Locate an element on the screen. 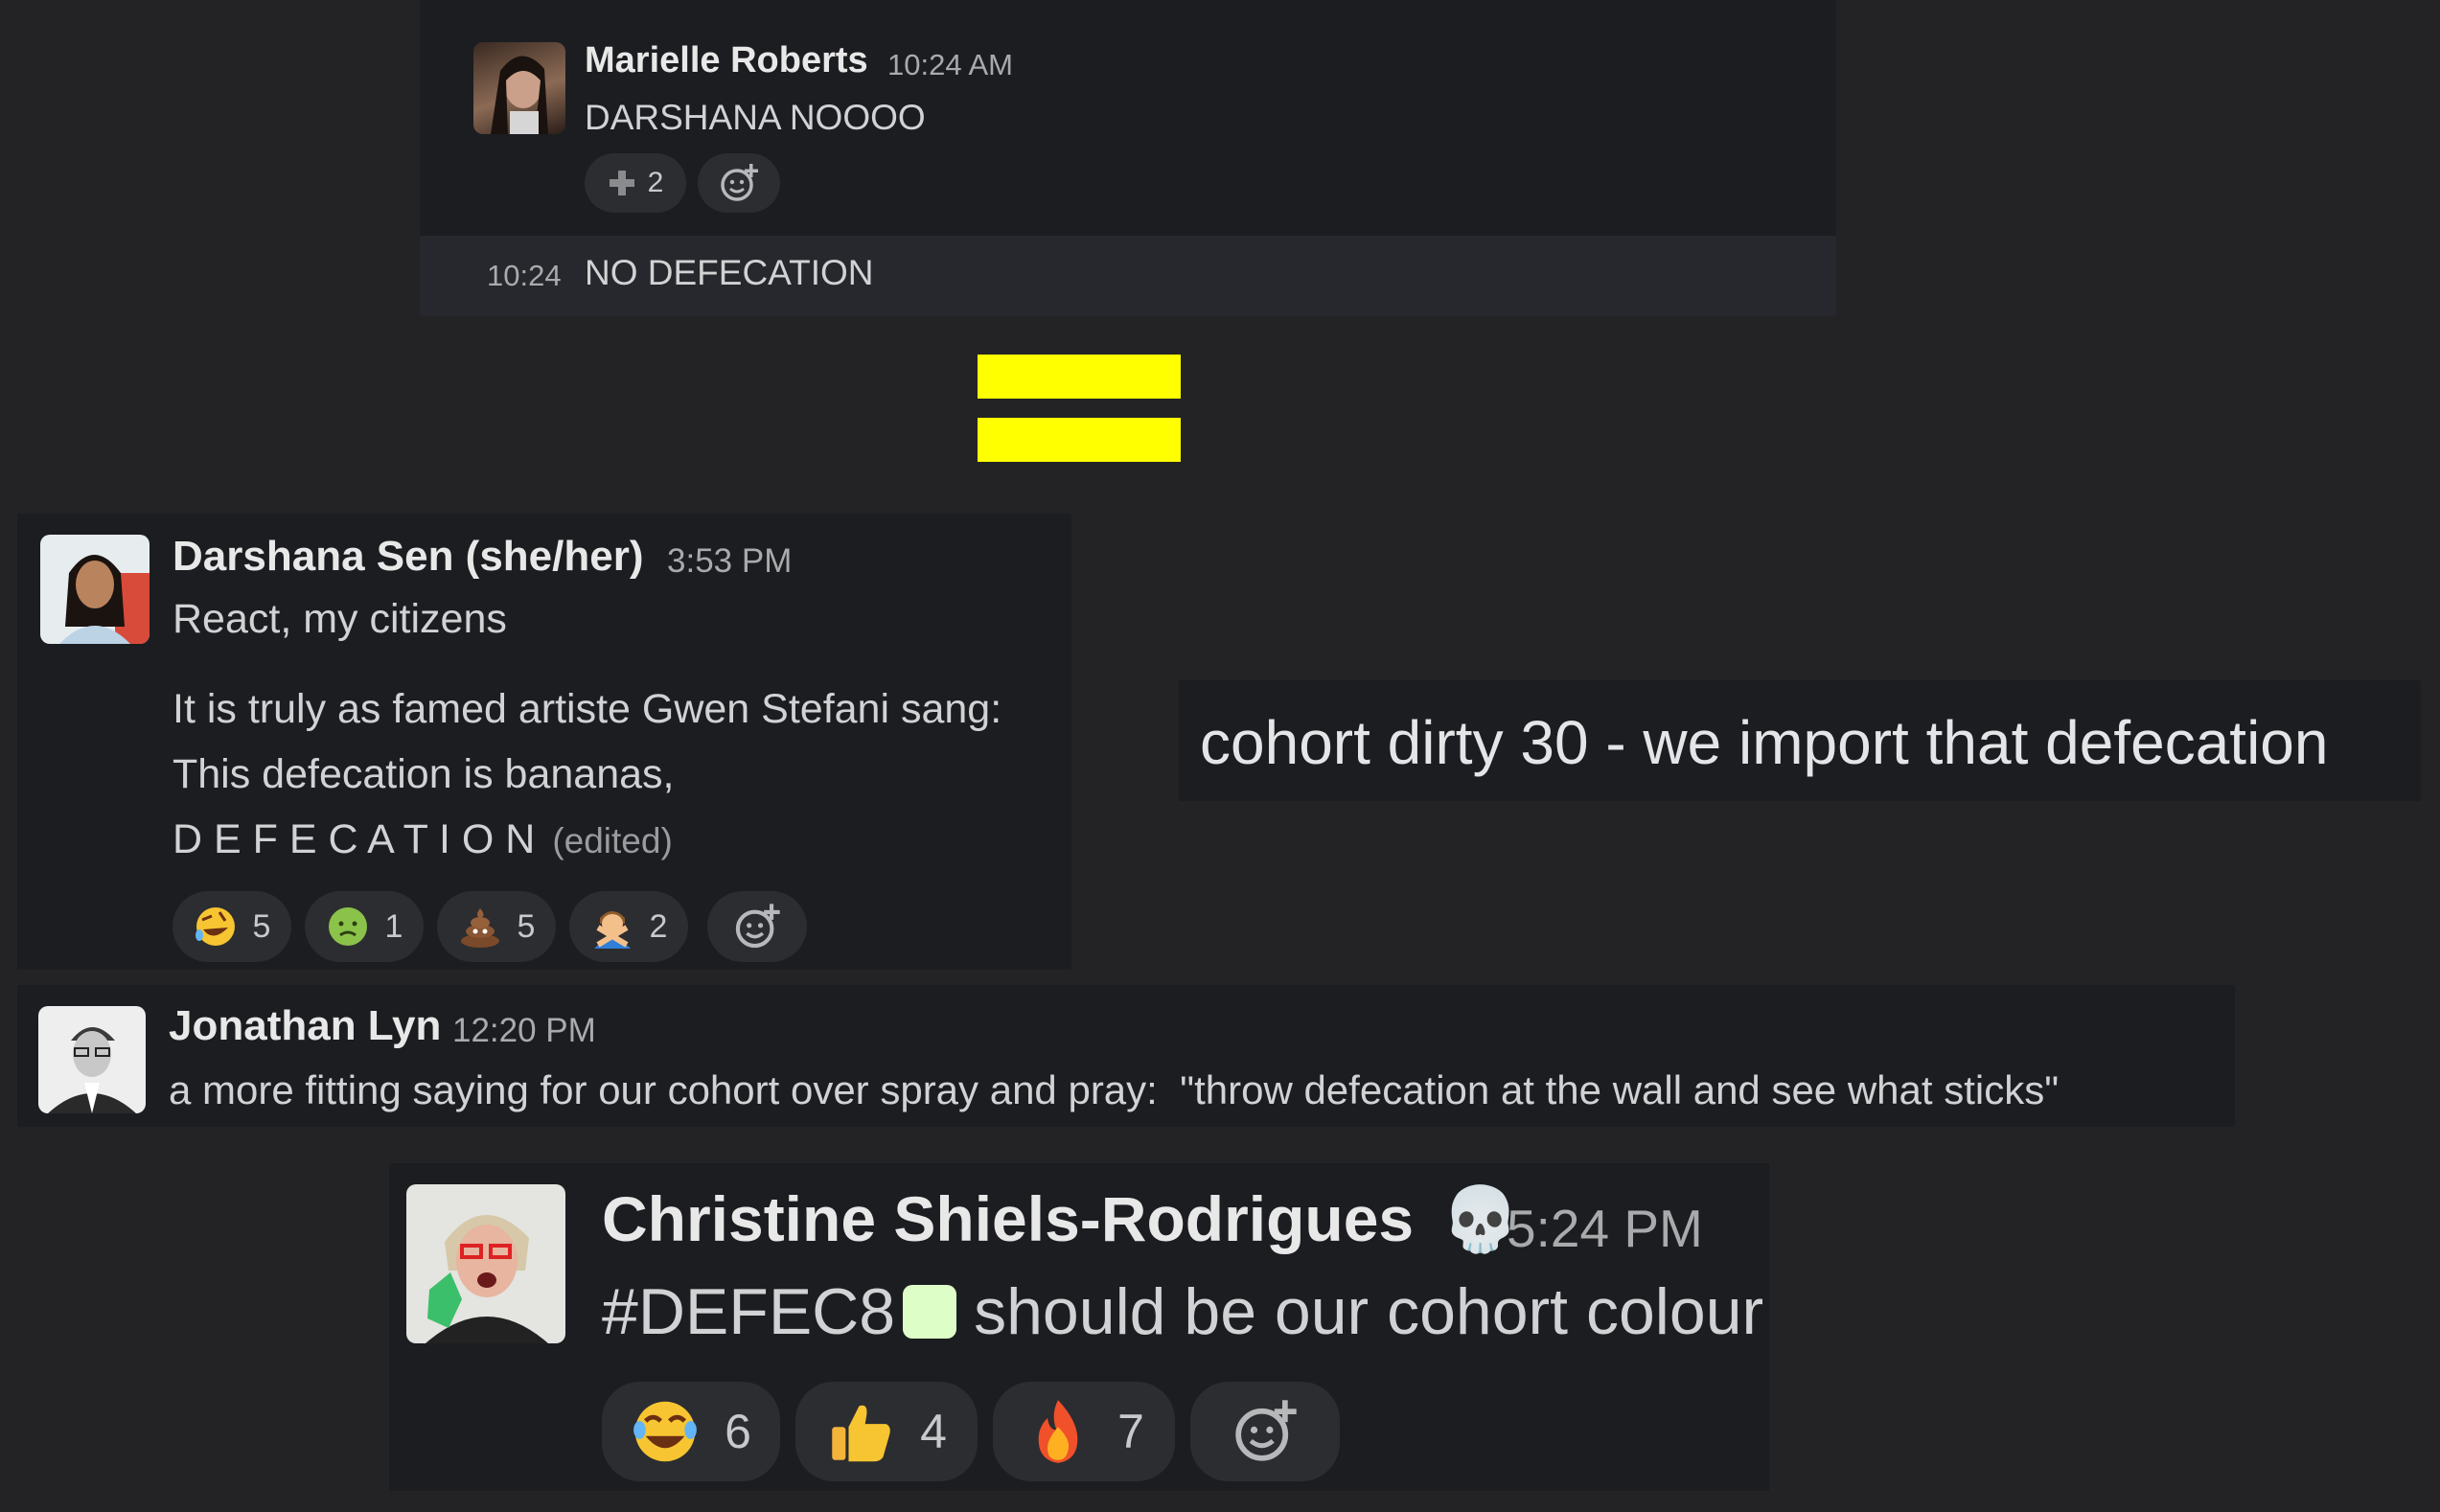  edited-label: (edited) is located at coordinates (612, 841).